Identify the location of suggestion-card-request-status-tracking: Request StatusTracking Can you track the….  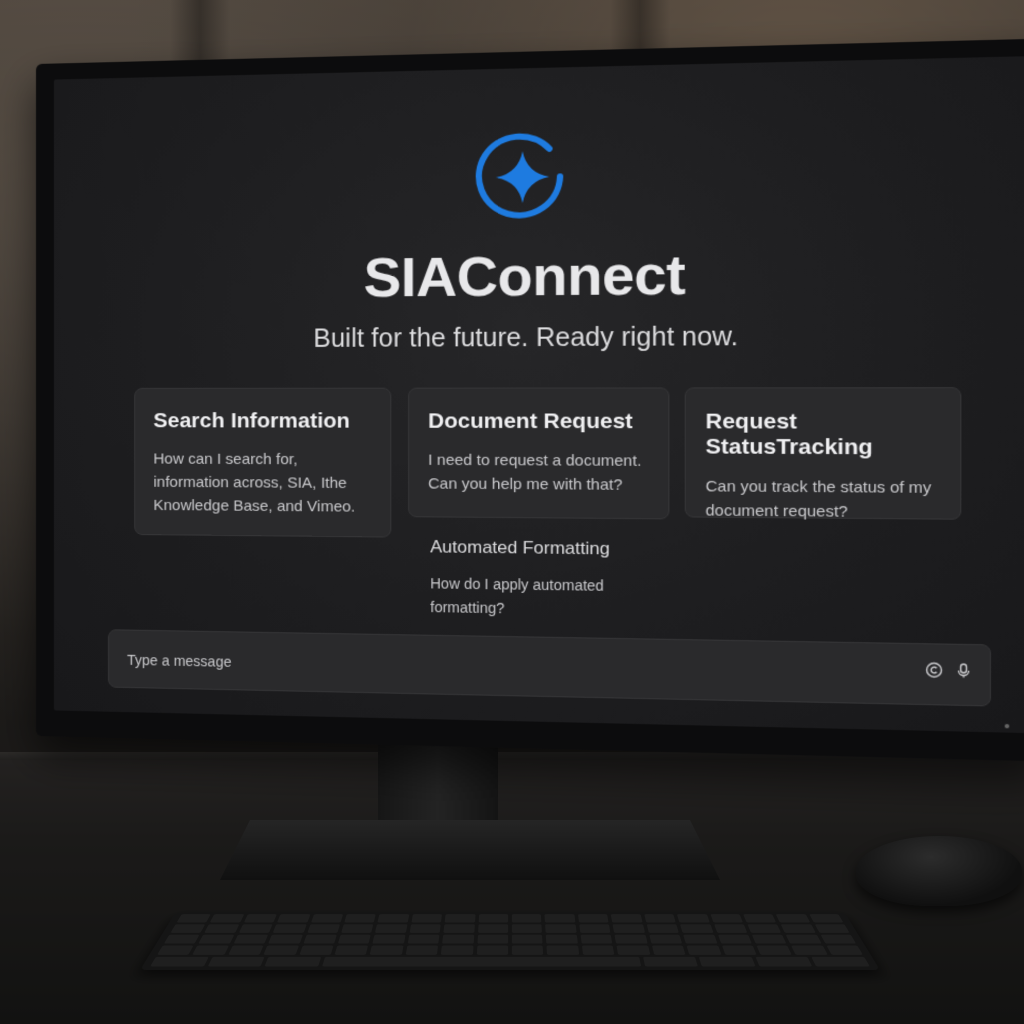
(823, 453).